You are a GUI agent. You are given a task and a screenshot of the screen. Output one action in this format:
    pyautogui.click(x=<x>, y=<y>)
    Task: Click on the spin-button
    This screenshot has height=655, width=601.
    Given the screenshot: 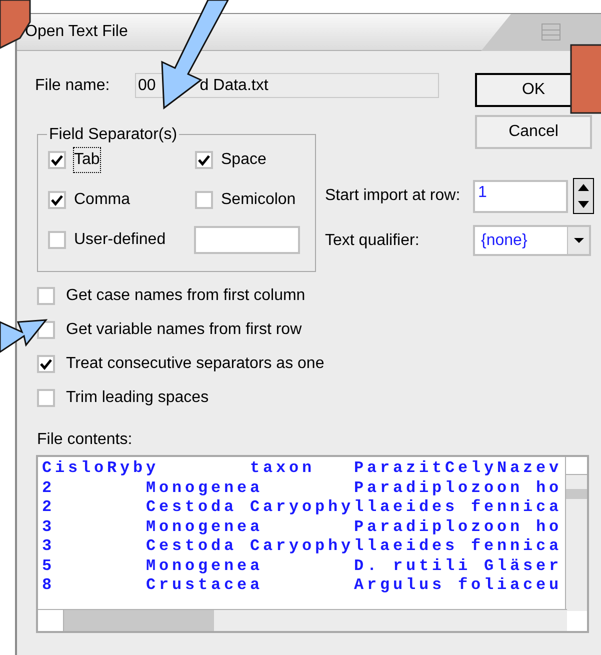 What is the action you would take?
    pyautogui.click(x=583, y=196)
    